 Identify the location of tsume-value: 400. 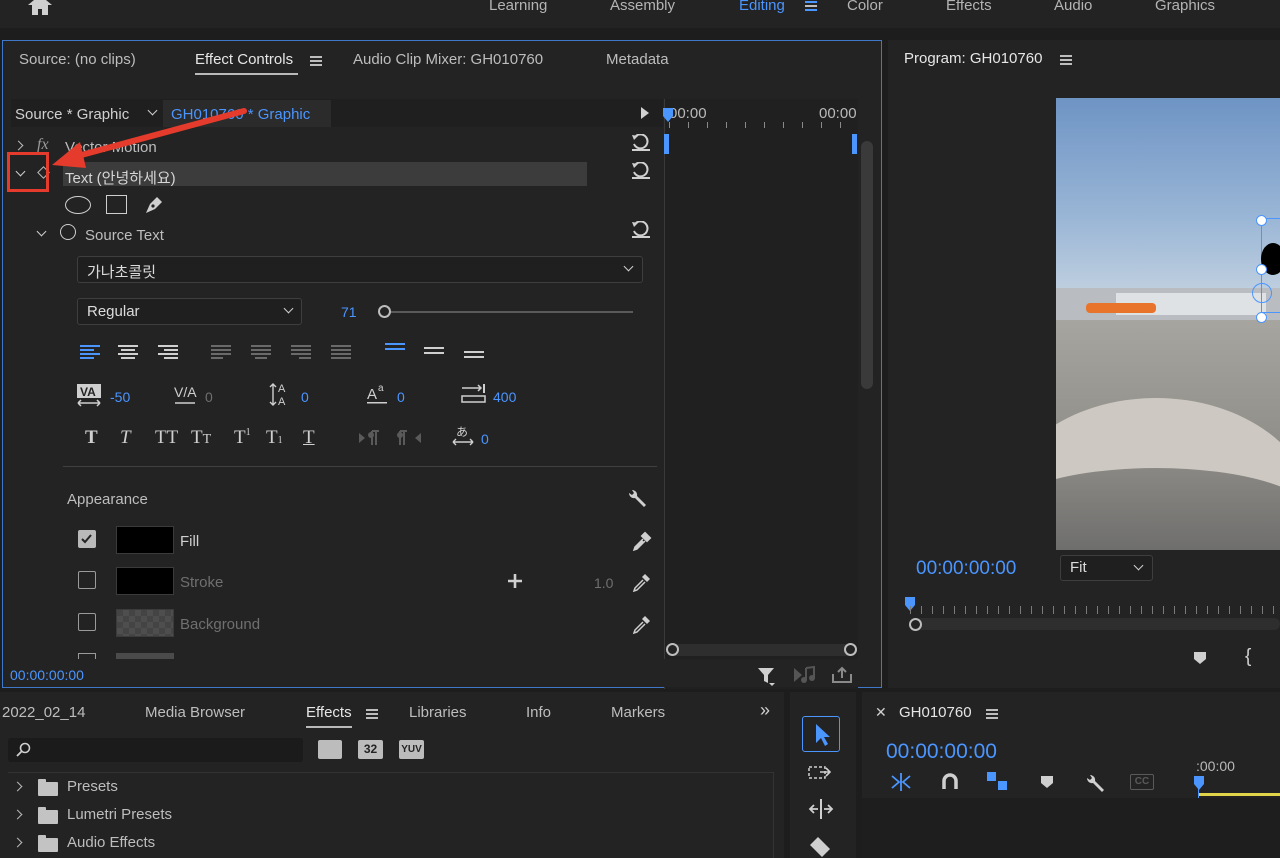
(504, 397).